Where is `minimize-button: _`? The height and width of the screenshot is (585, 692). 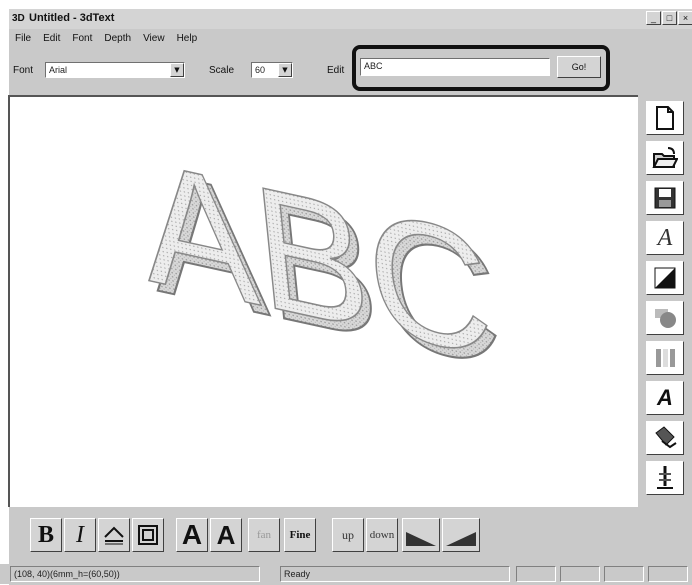
minimize-button: _ is located at coordinates (653, 18).